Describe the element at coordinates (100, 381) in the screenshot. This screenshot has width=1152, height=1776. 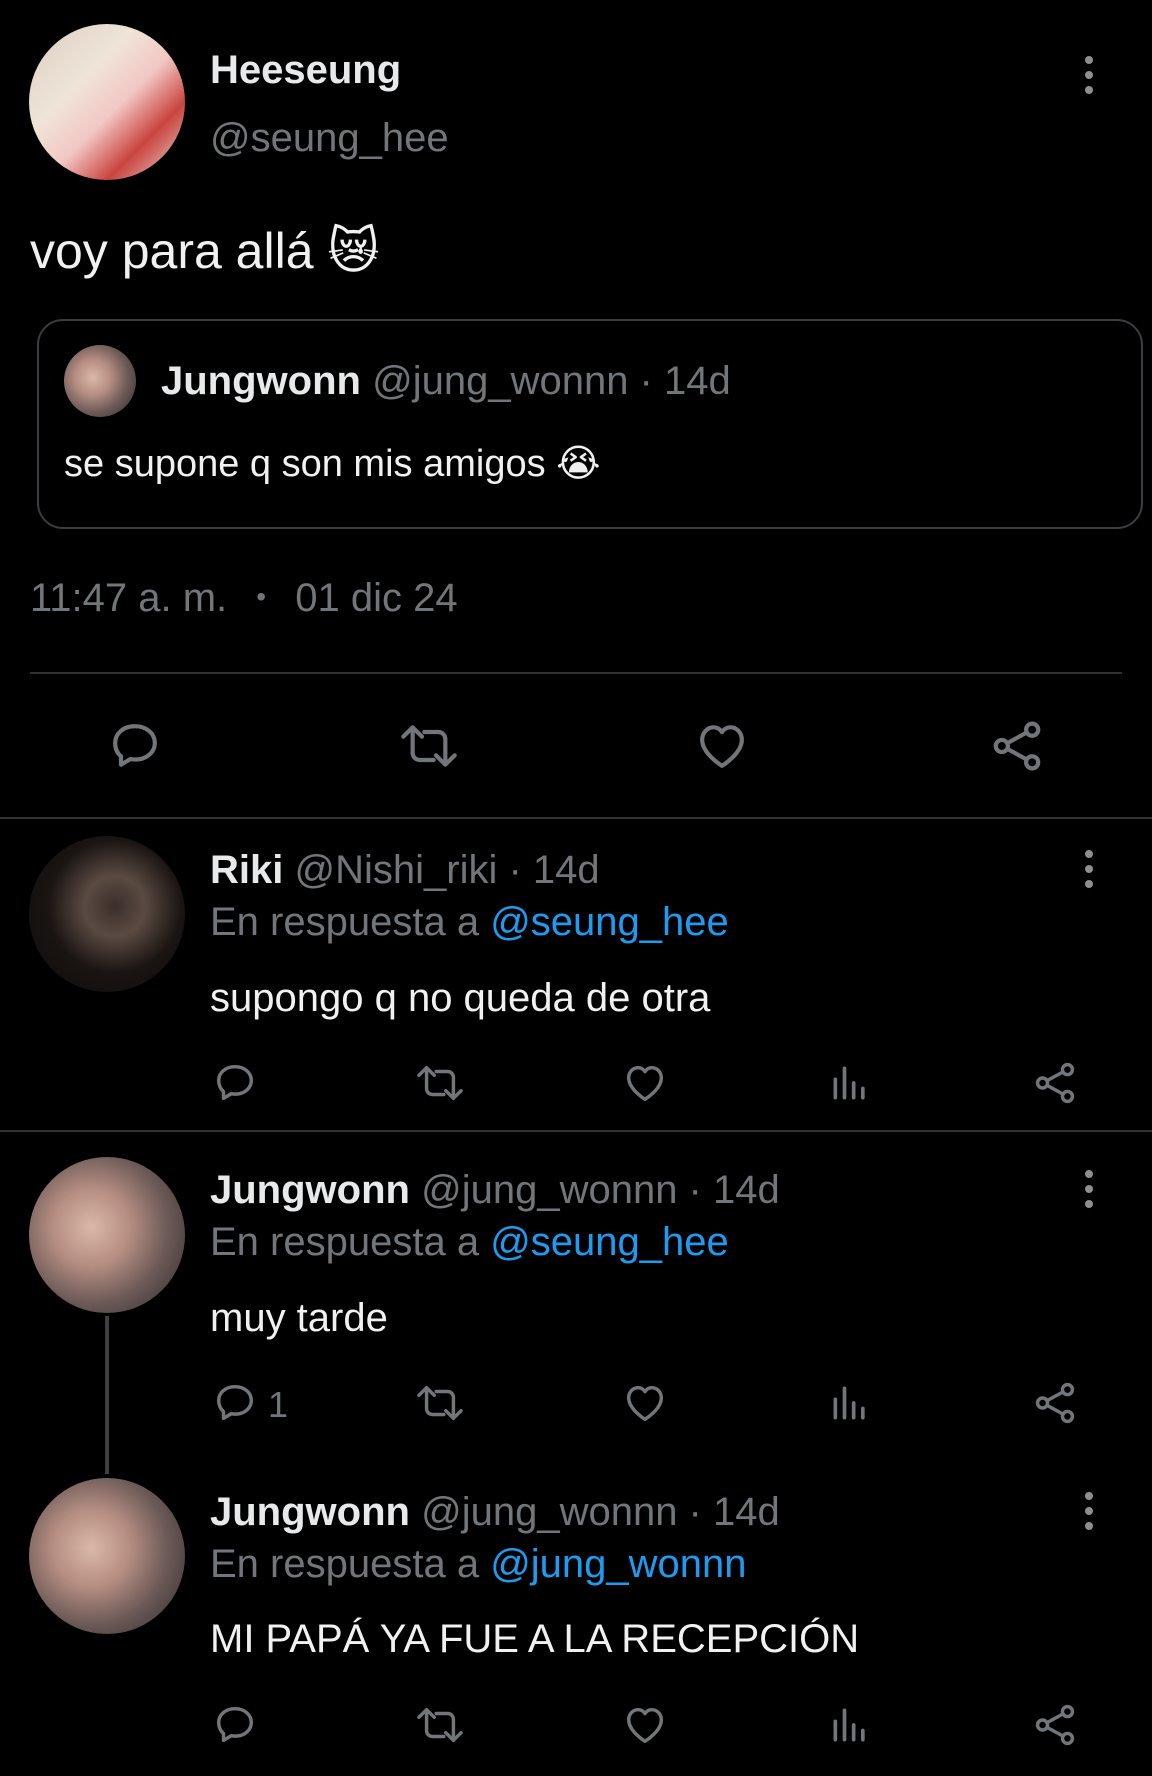
I see `quoted-avatar` at that location.